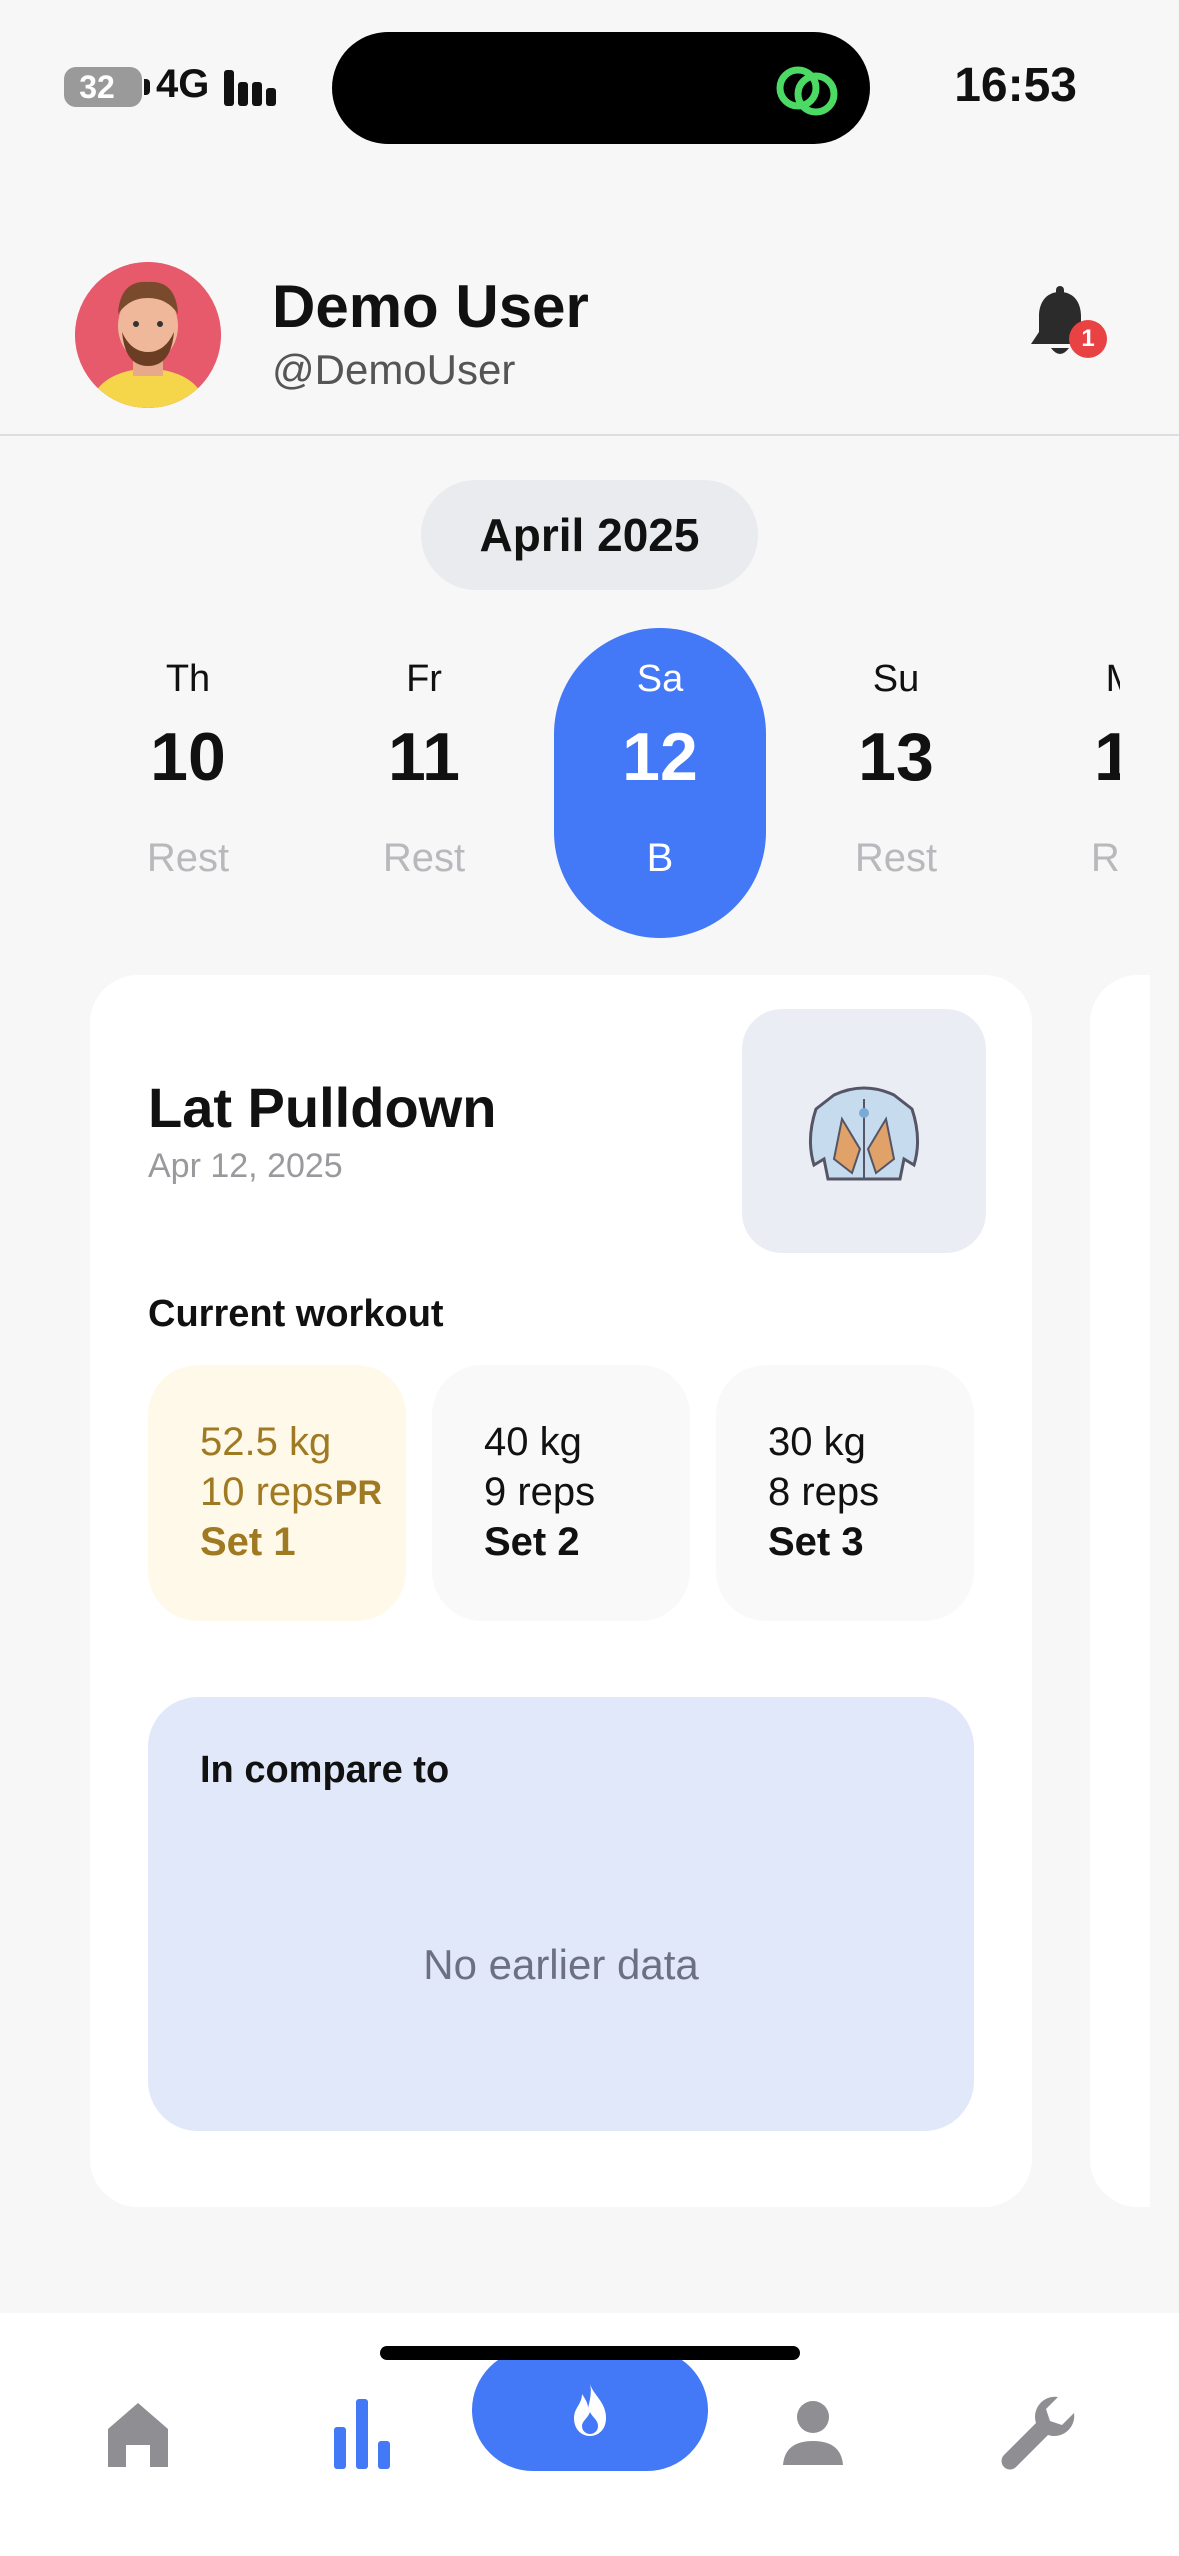 The width and height of the screenshot is (1179, 2556). I want to click on set-label: Set 3, so click(816, 1542).